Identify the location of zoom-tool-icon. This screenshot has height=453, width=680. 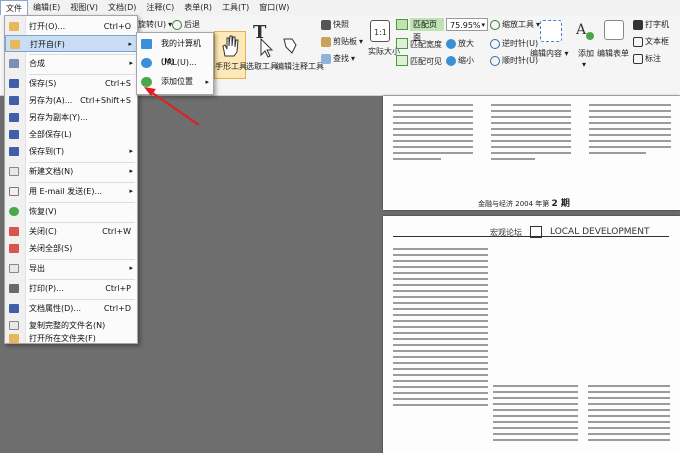
(495, 24).